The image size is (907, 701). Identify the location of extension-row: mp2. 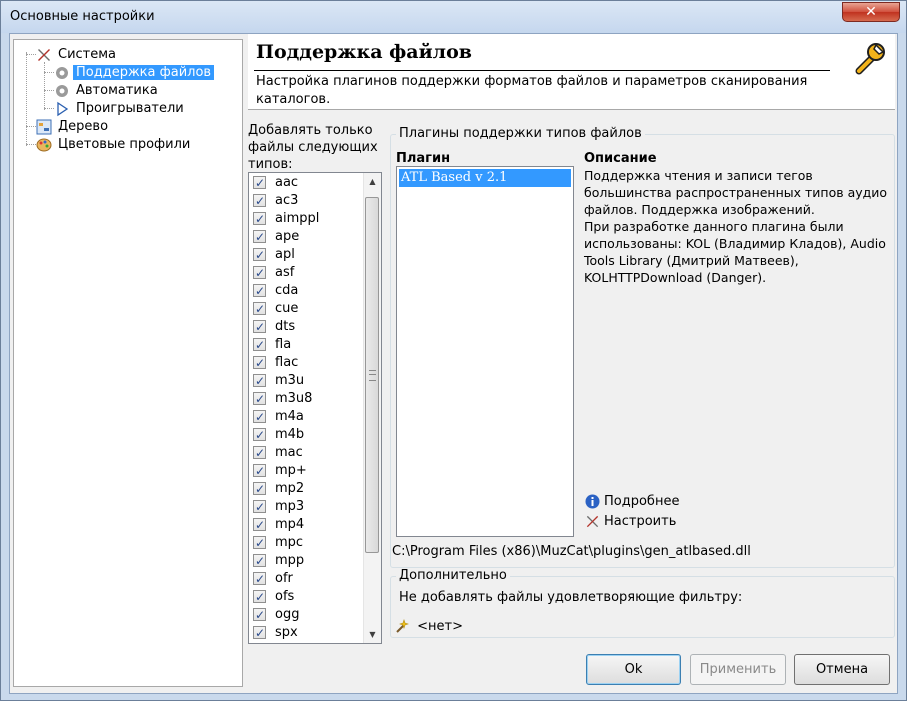
(278, 489).